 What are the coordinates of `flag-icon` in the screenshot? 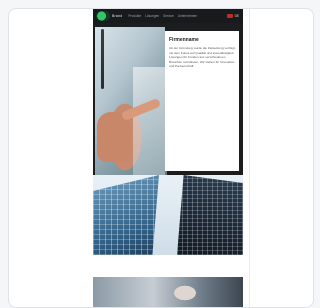 It's located at (229, 16).